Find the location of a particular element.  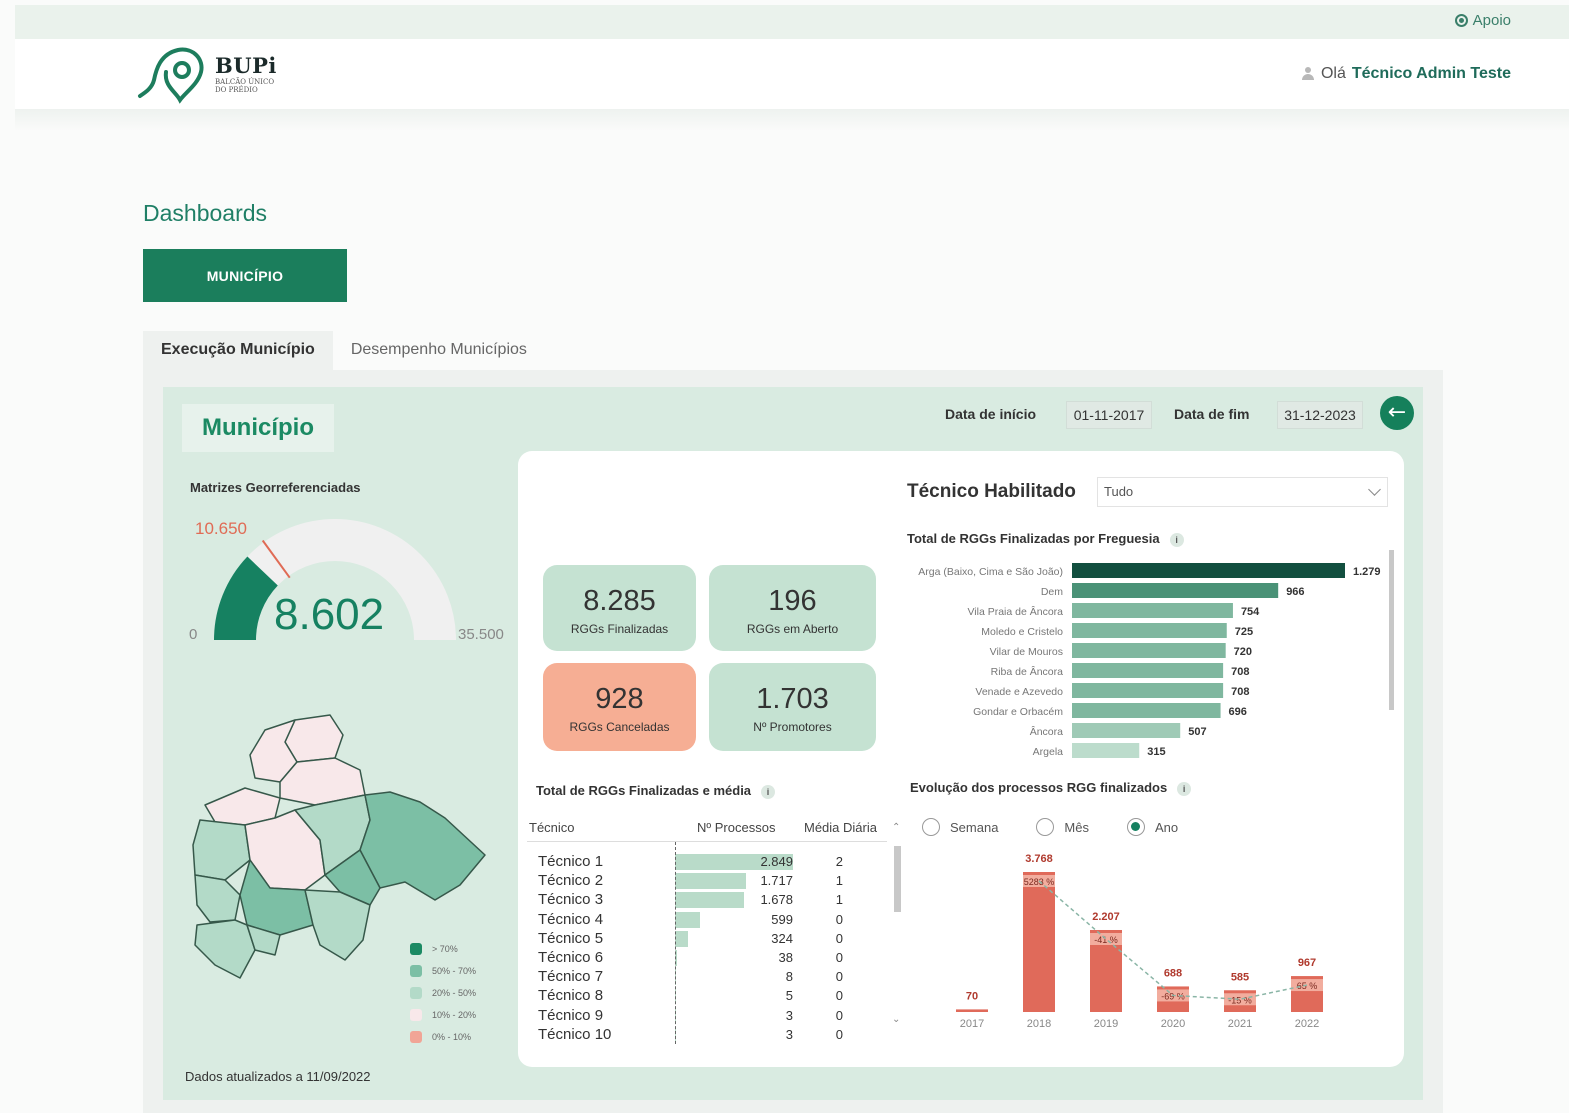

tab-execucao-municipio: Execução Município is located at coordinates (238, 351).